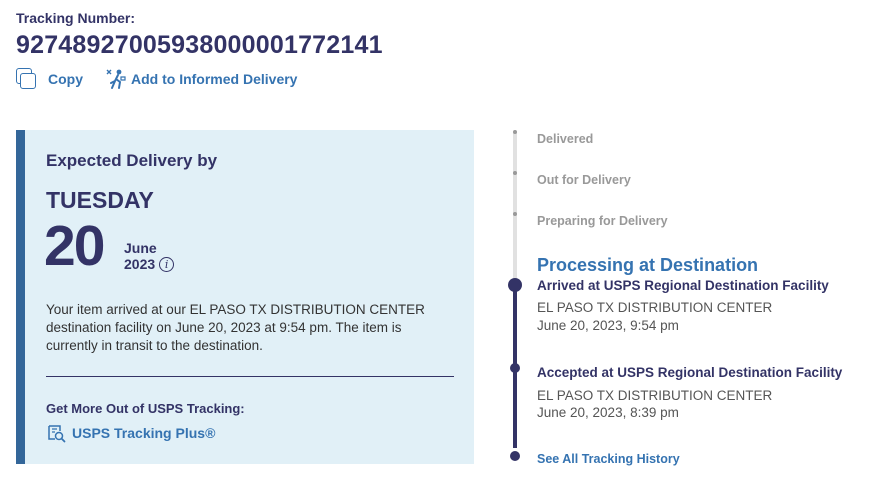  What do you see at coordinates (515, 456) in the screenshot?
I see `timeline-dot-history` at bounding box center [515, 456].